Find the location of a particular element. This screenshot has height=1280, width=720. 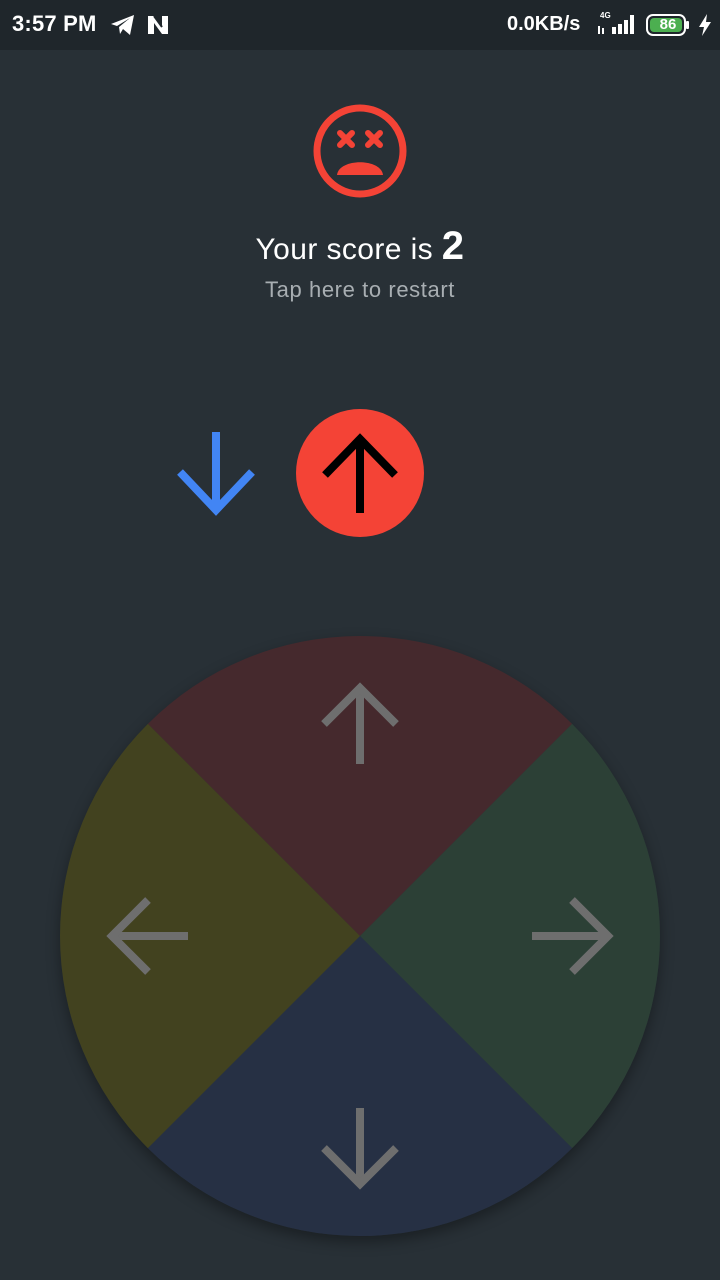

current-arrow-up-icon is located at coordinates (360, 473).